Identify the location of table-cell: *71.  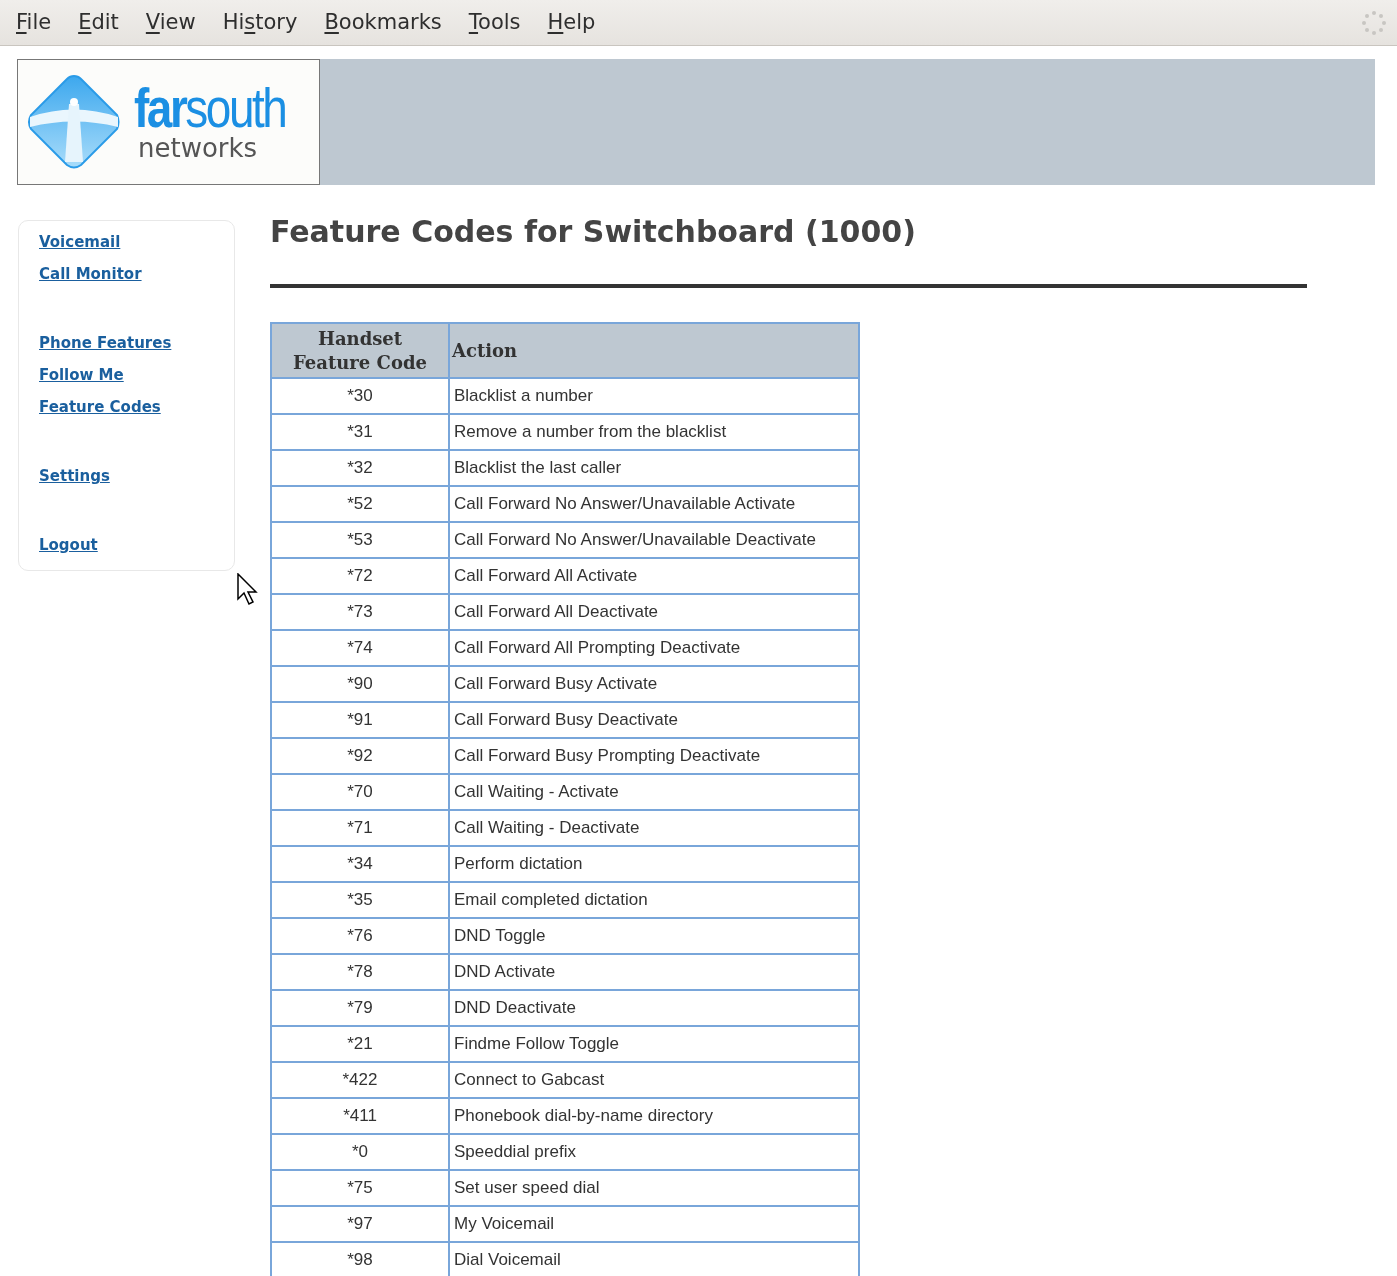
(360, 828).